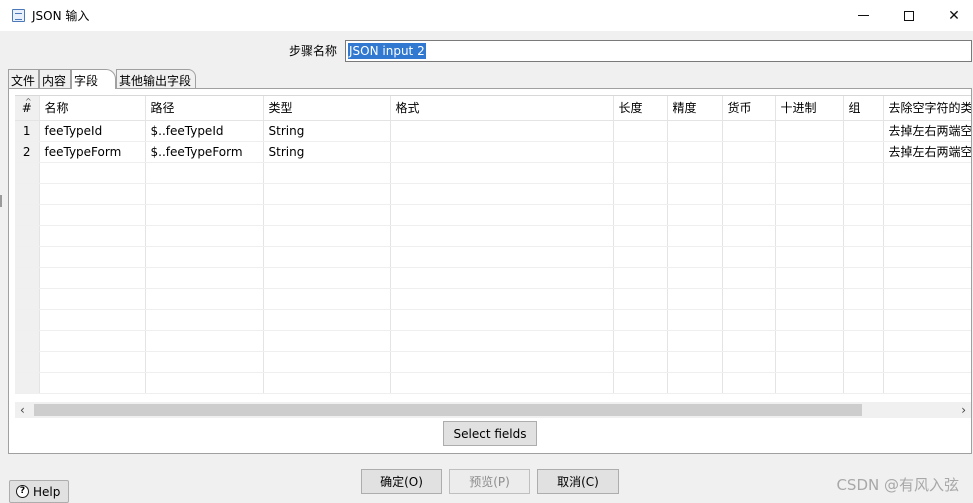  I want to click on tab-fields: 字段, so click(93, 79).